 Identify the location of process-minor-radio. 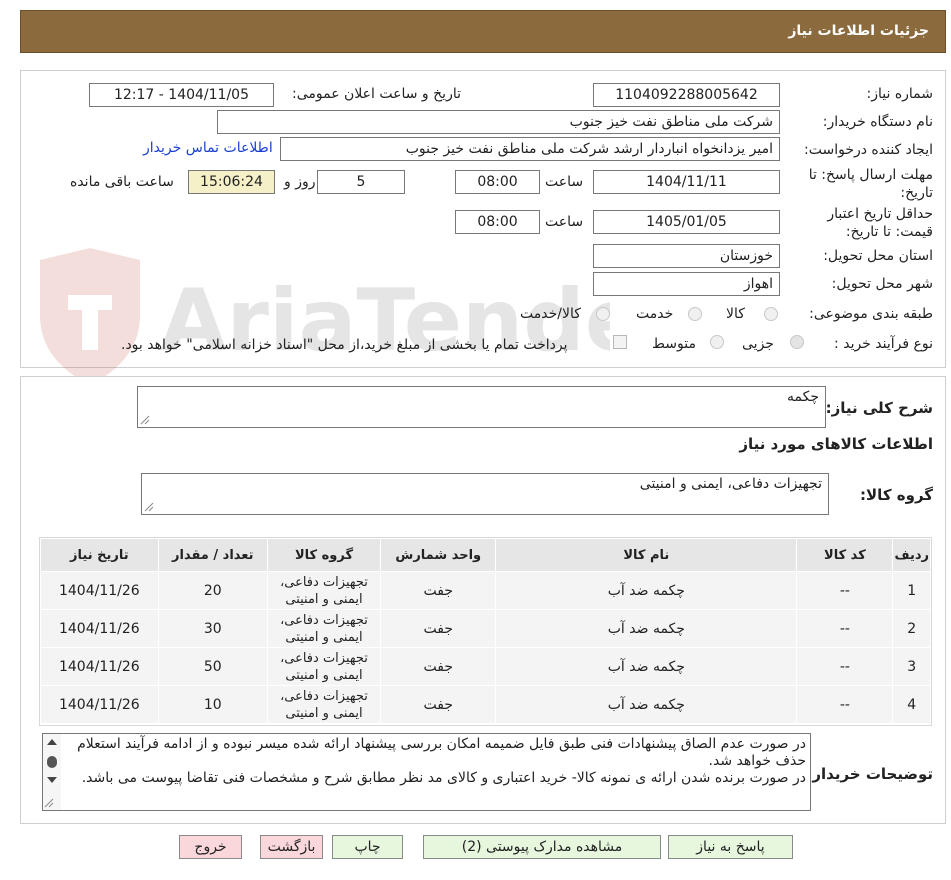
(797, 342).